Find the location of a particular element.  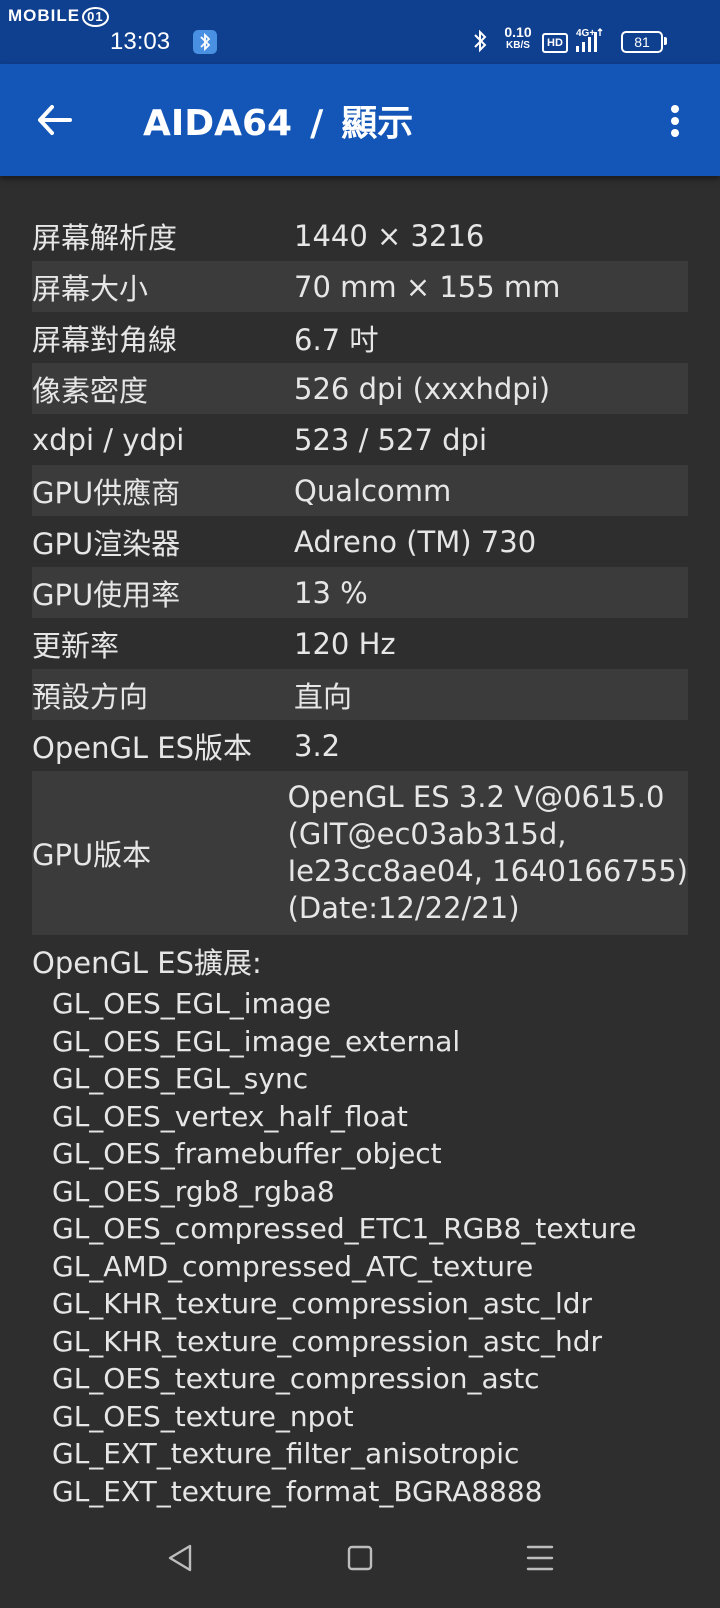

status-time: 13:03 is located at coordinates (140, 41).